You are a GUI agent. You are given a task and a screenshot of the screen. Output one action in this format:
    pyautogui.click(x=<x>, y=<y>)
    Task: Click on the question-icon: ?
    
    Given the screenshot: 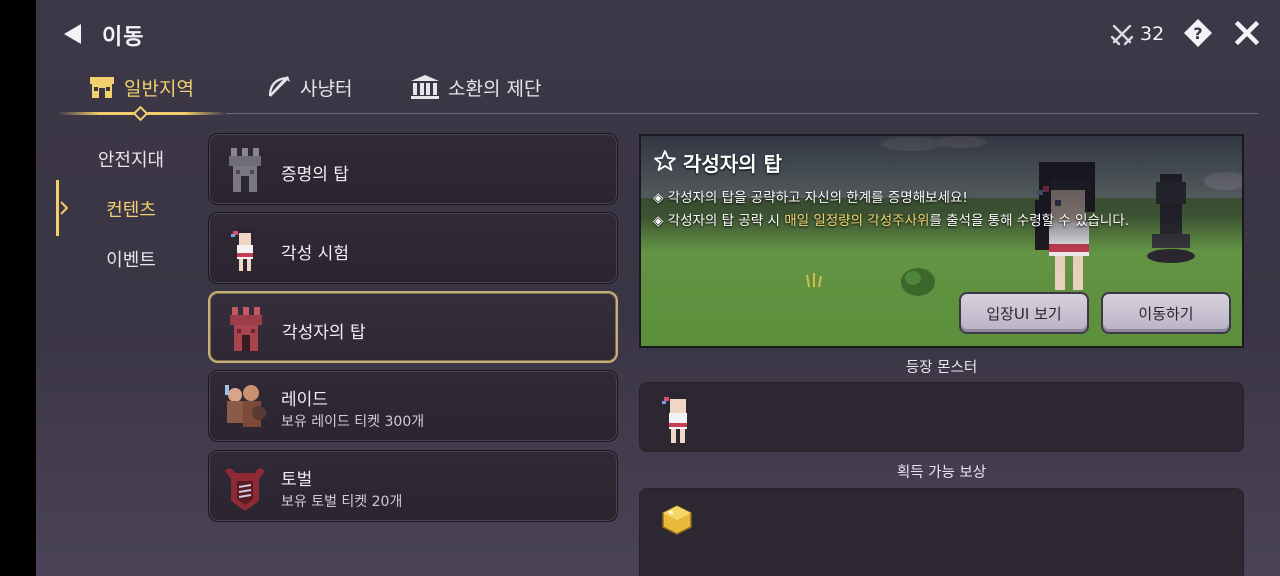 What is the action you would take?
    pyautogui.click(x=1198, y=33)
    